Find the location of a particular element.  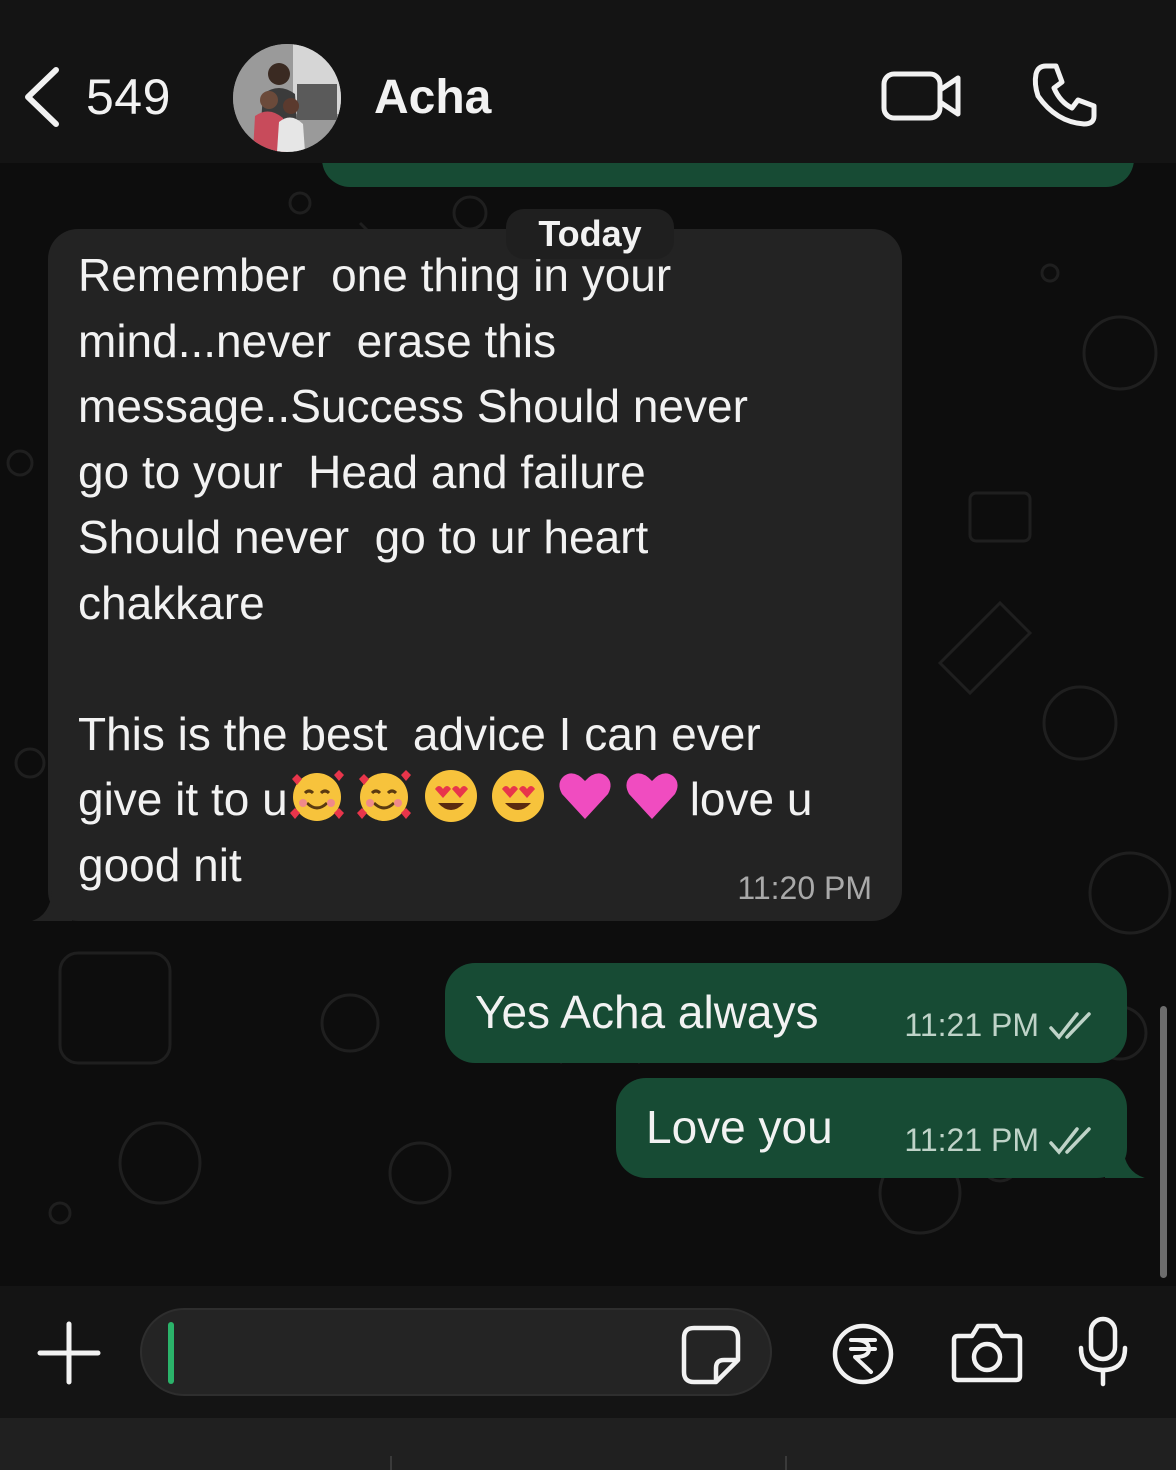

message-text: Yes Acha always is located at coordinates (647, 1012).